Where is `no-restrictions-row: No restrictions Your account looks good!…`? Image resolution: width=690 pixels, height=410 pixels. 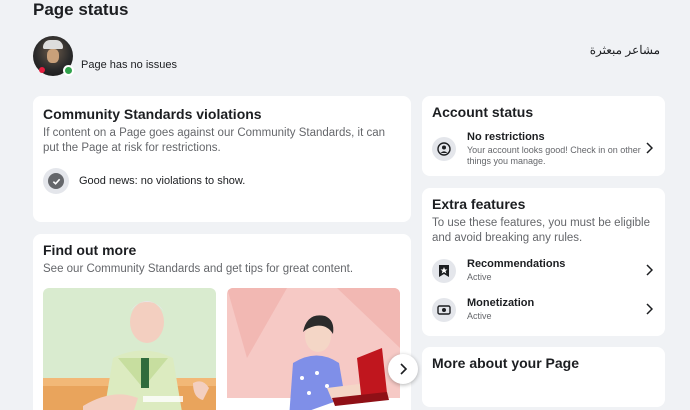
no-restrictions-row: No restrictions Your account looks good!… is located at coordinates (543, 149).